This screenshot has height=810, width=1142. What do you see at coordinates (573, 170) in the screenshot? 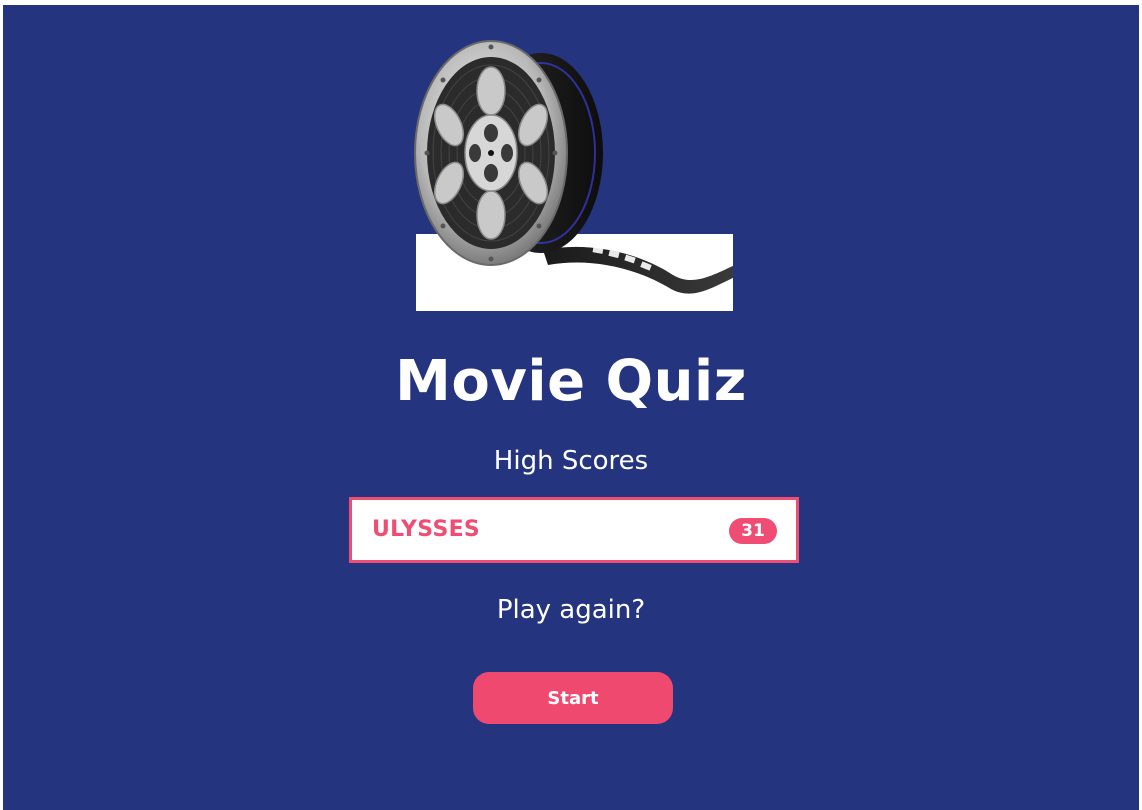
I see `film-reel-icon` at bounding box center [573, 170].